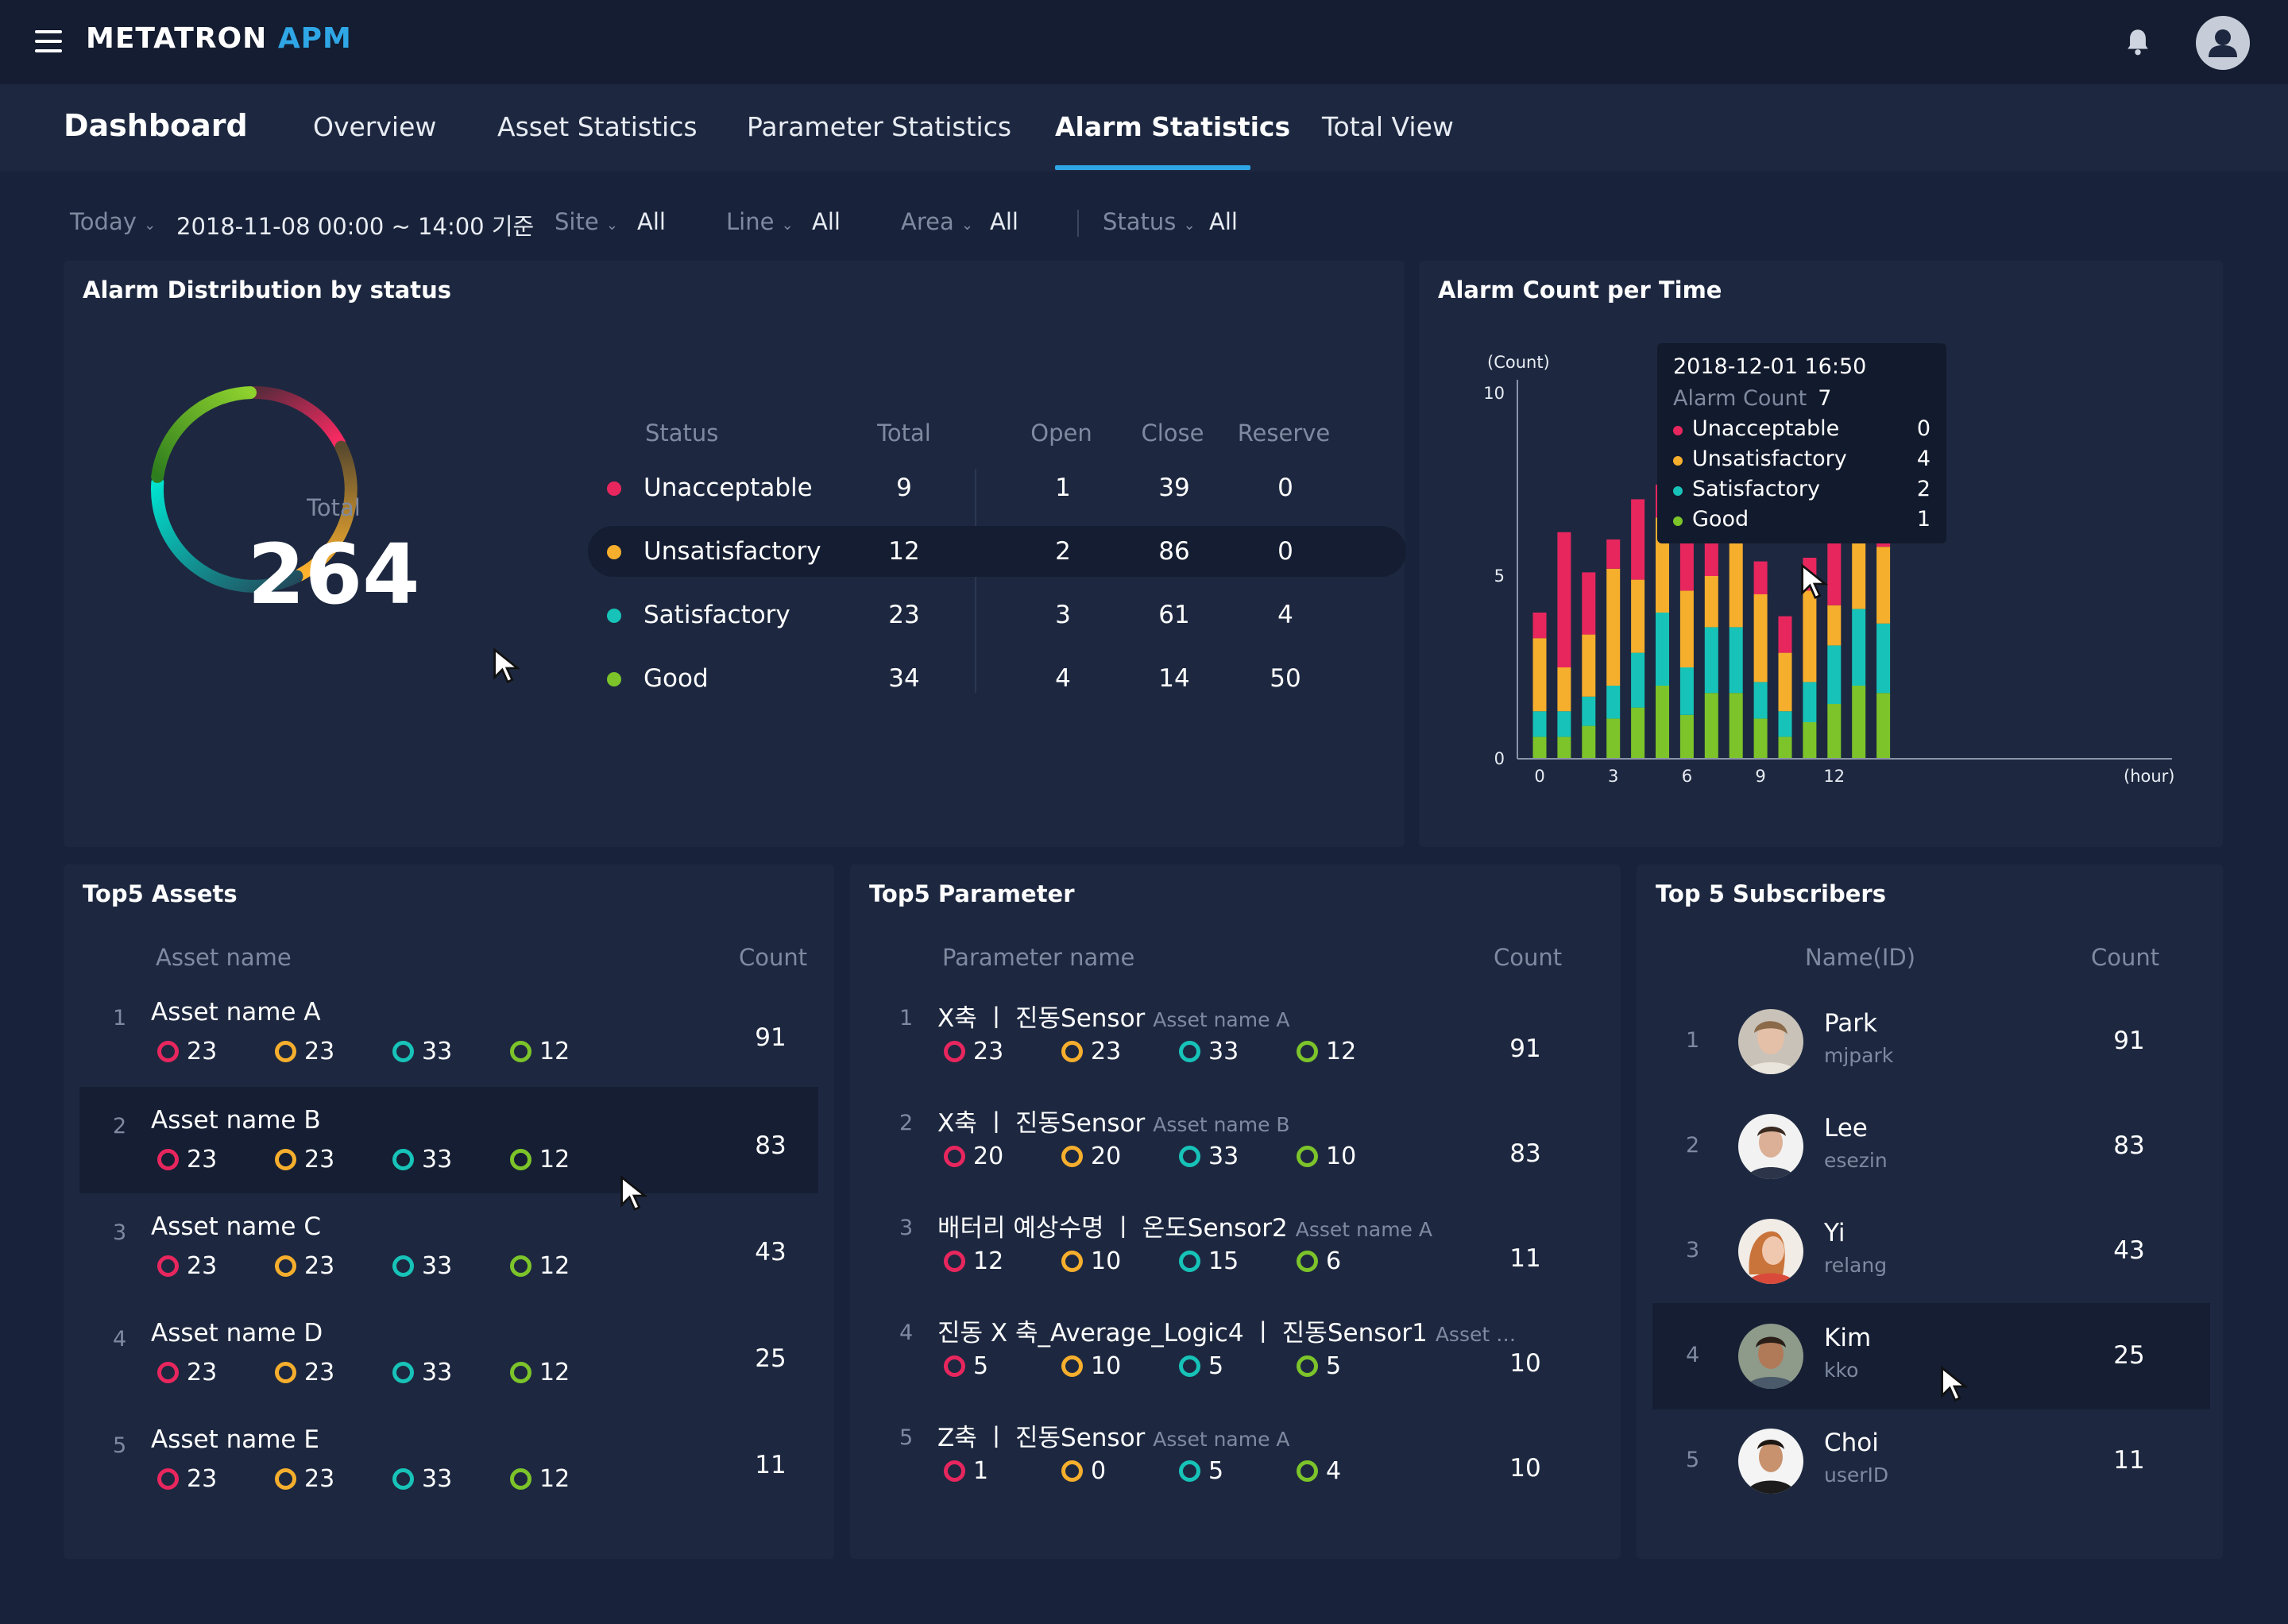  I want to click on unsatisfactory-count: 10, so click(1091, 1261).